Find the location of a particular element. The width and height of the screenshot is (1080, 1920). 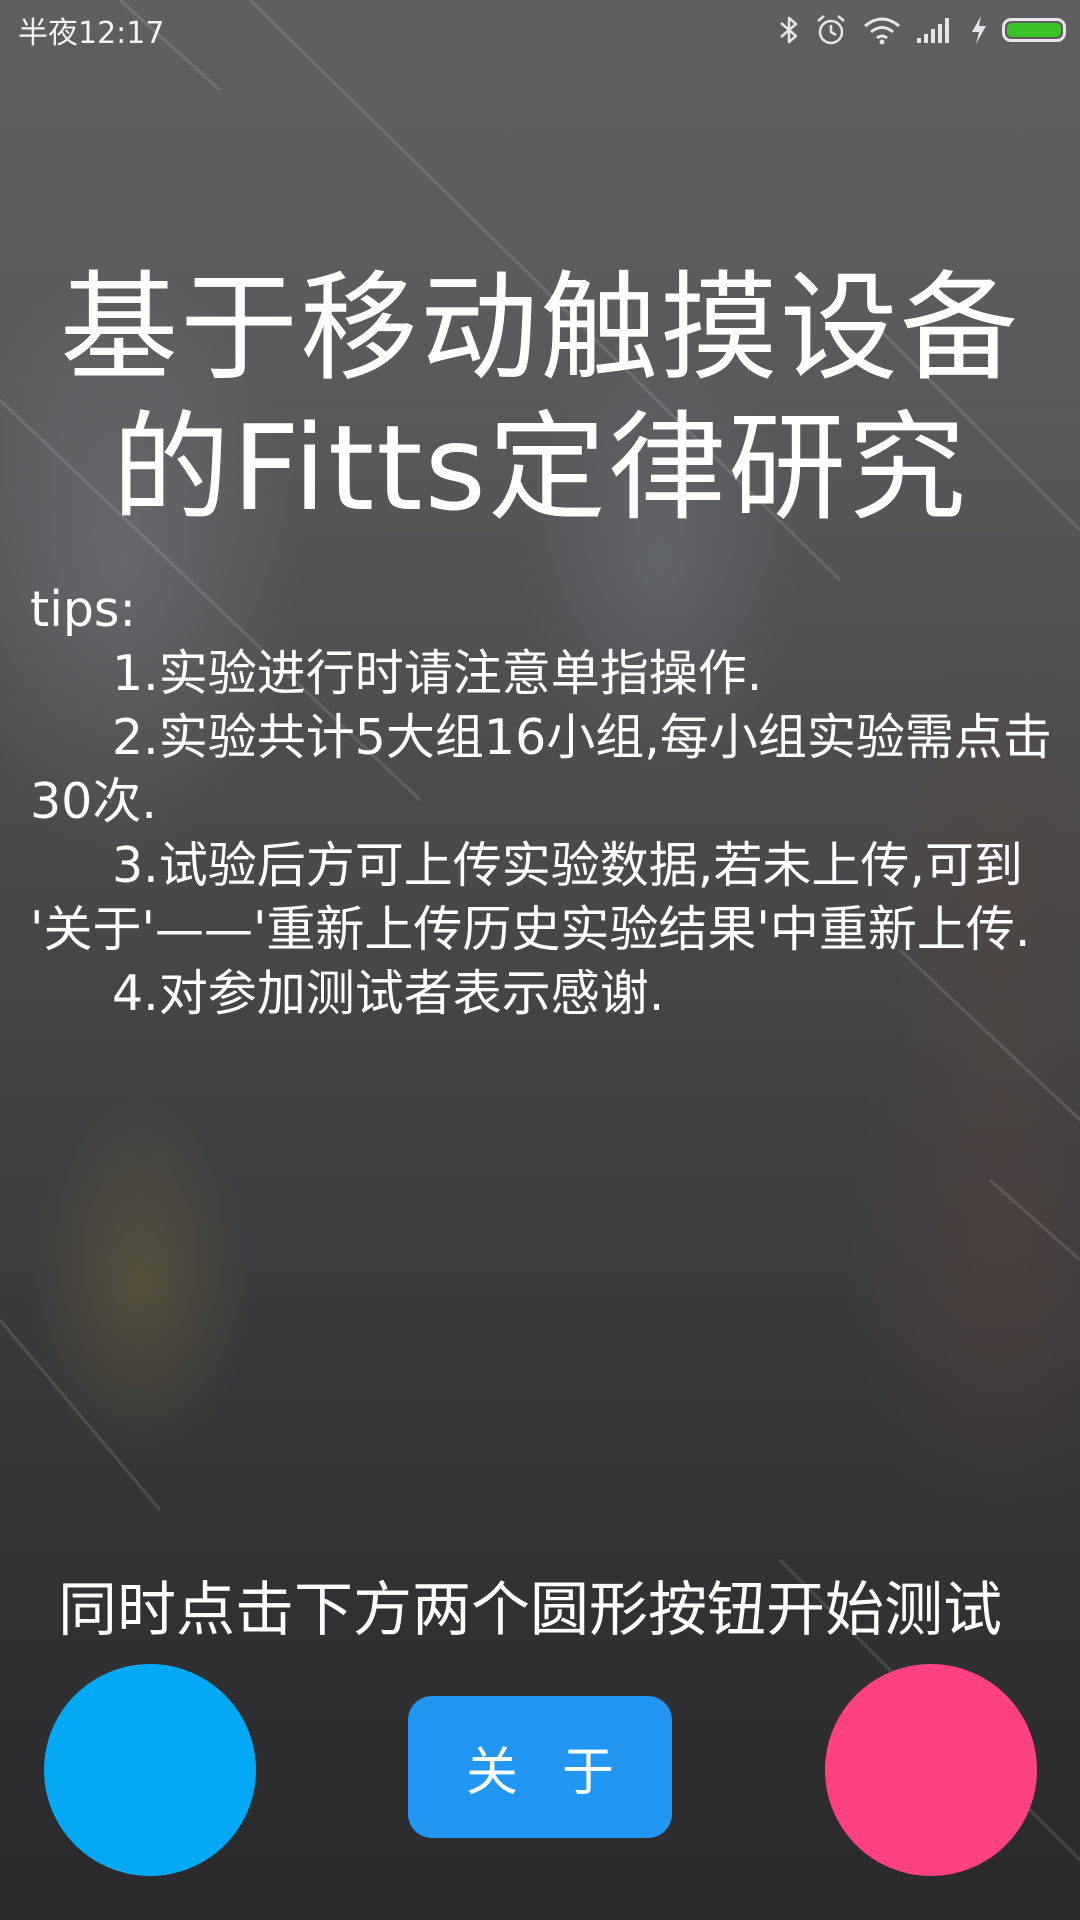

title-line-2: 的Fitts定律研究 is located at coordinates (540, 468).